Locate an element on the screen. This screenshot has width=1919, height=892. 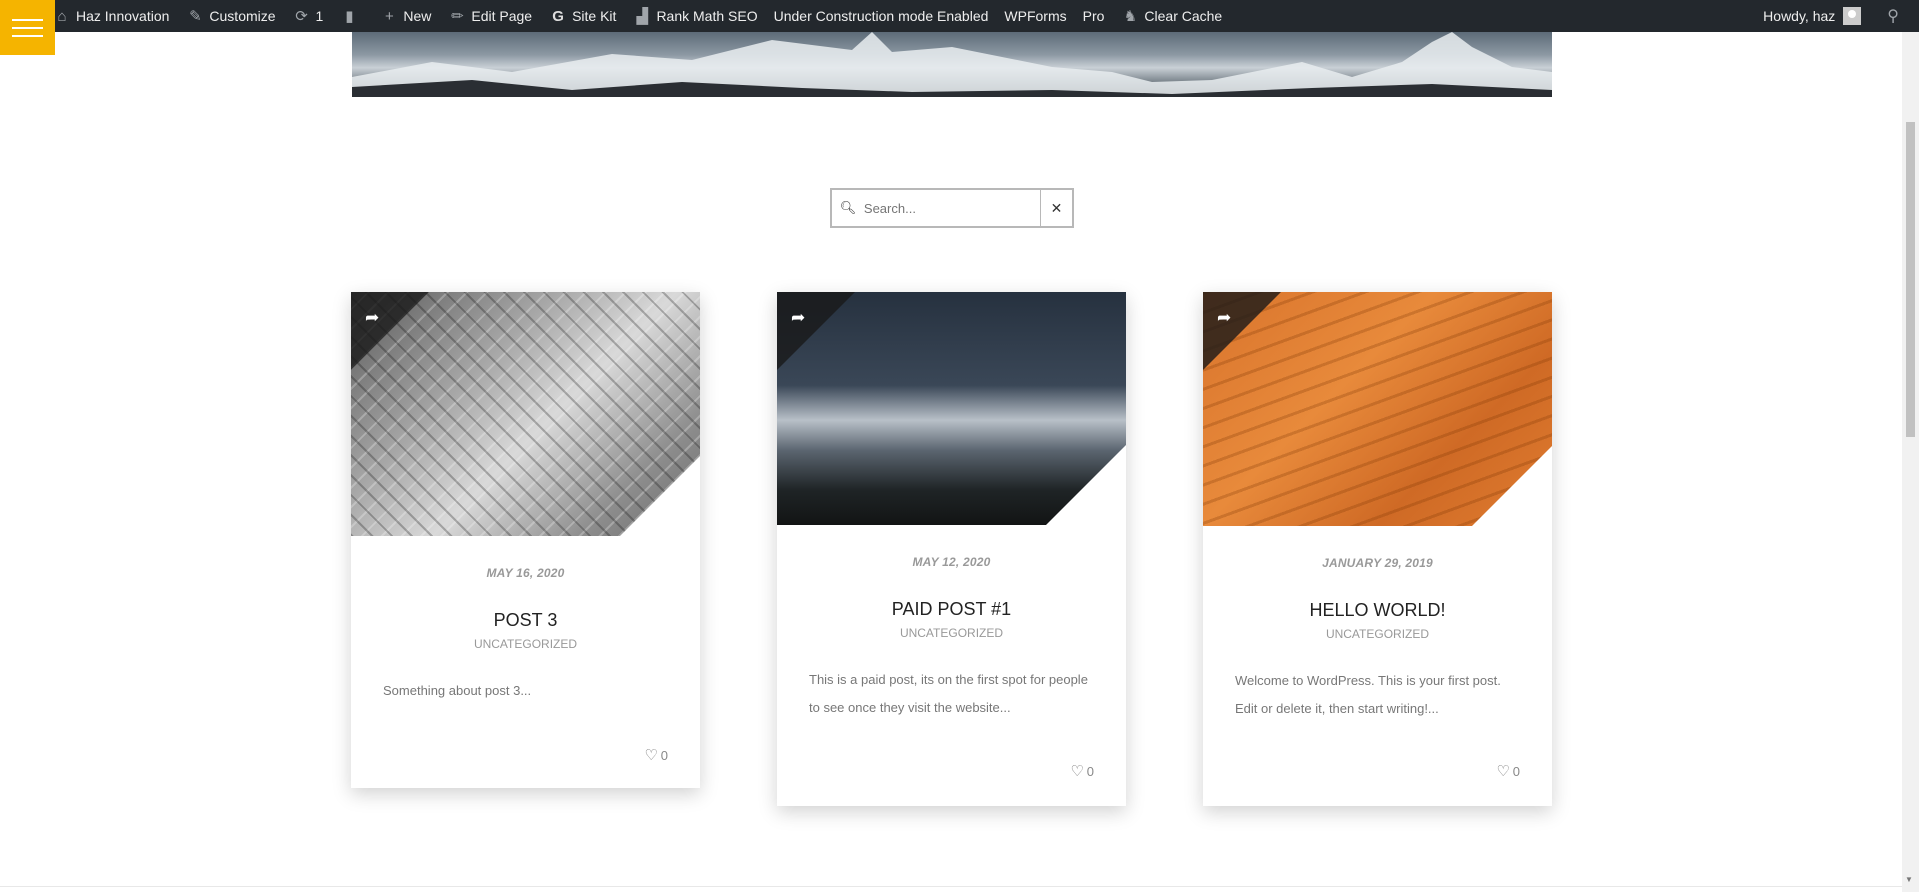
scroll-down-arrow-icon: ▼ is located at coordinates (1909, 879).